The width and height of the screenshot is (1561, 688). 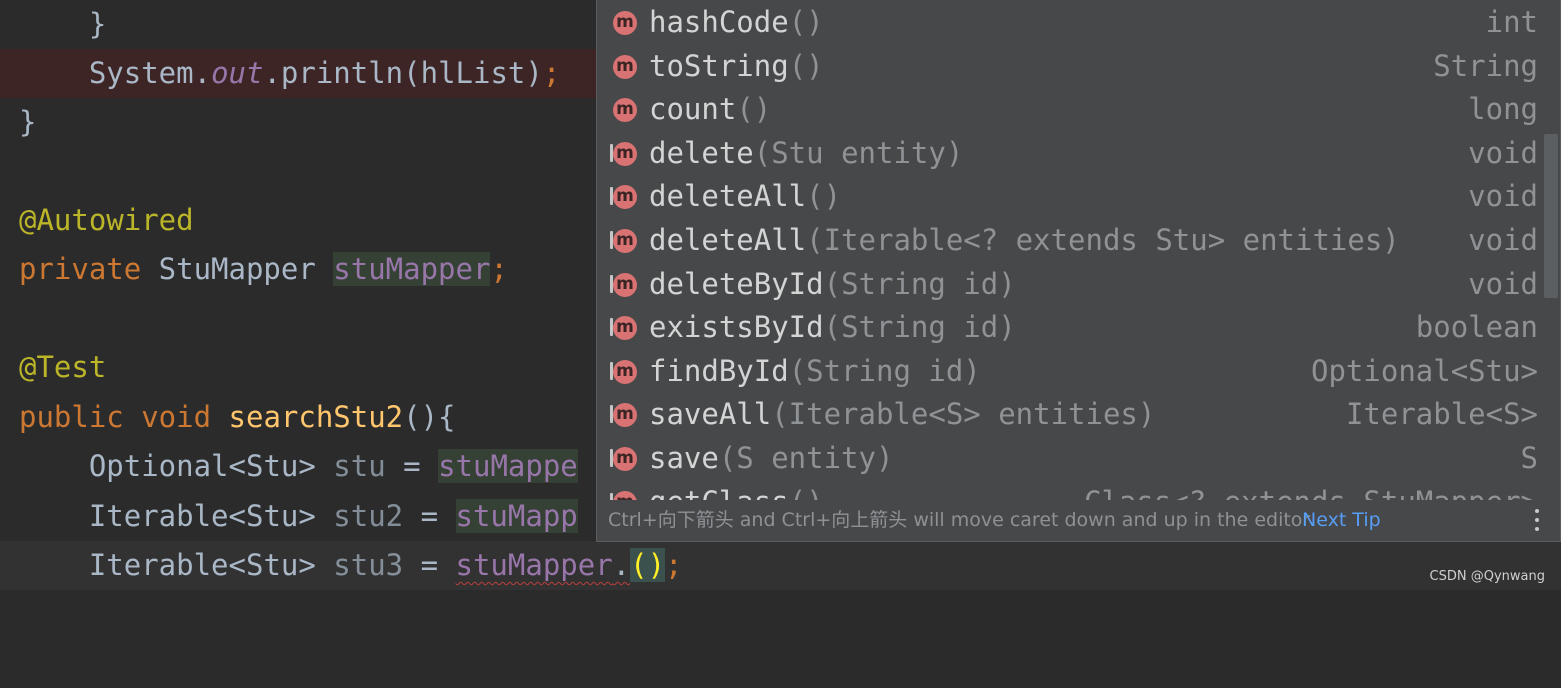 I want to click on completion-item-name: count(), so click(x=710, y=110).